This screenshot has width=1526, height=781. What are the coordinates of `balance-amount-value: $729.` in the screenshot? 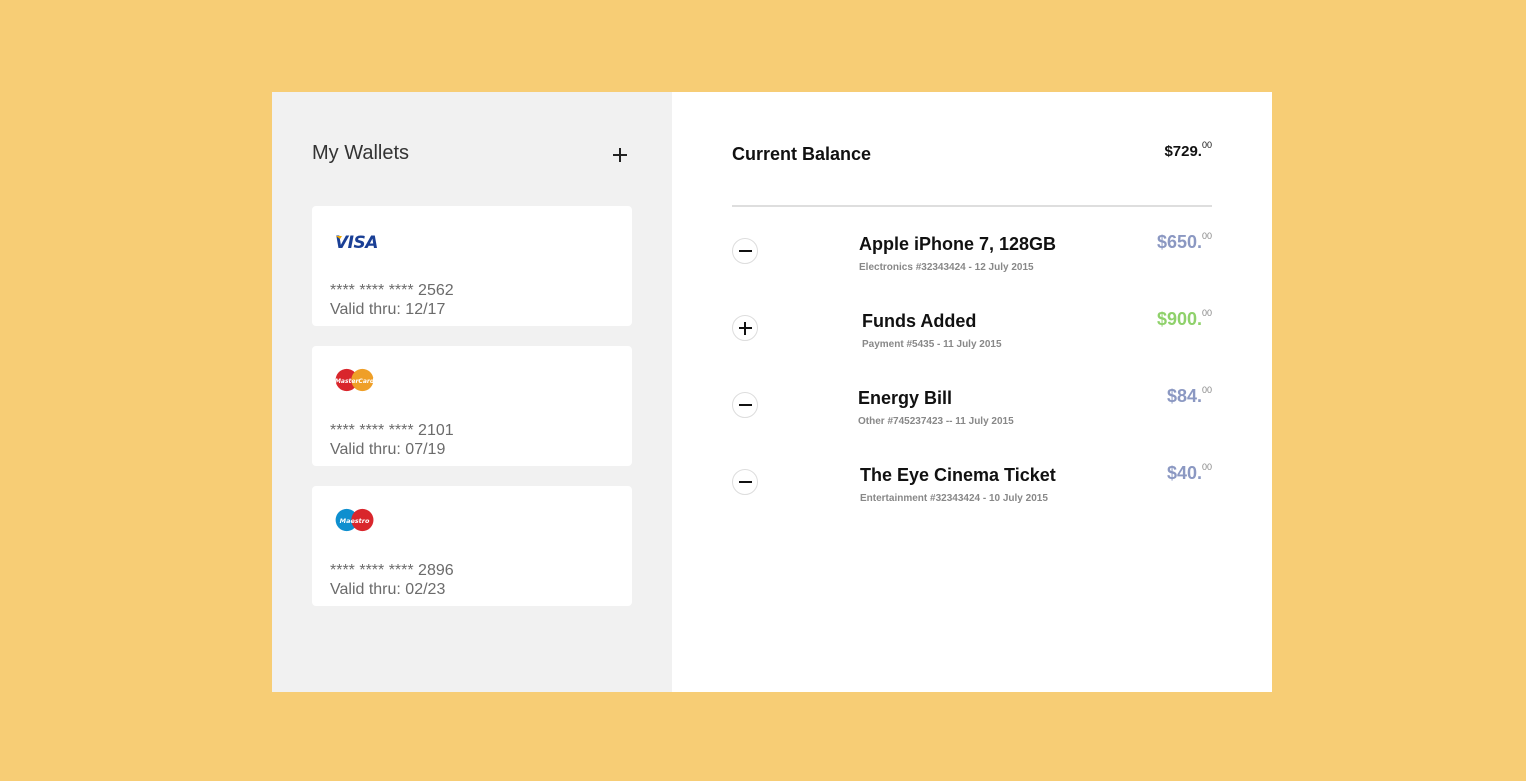 It's located at (1183, 151).